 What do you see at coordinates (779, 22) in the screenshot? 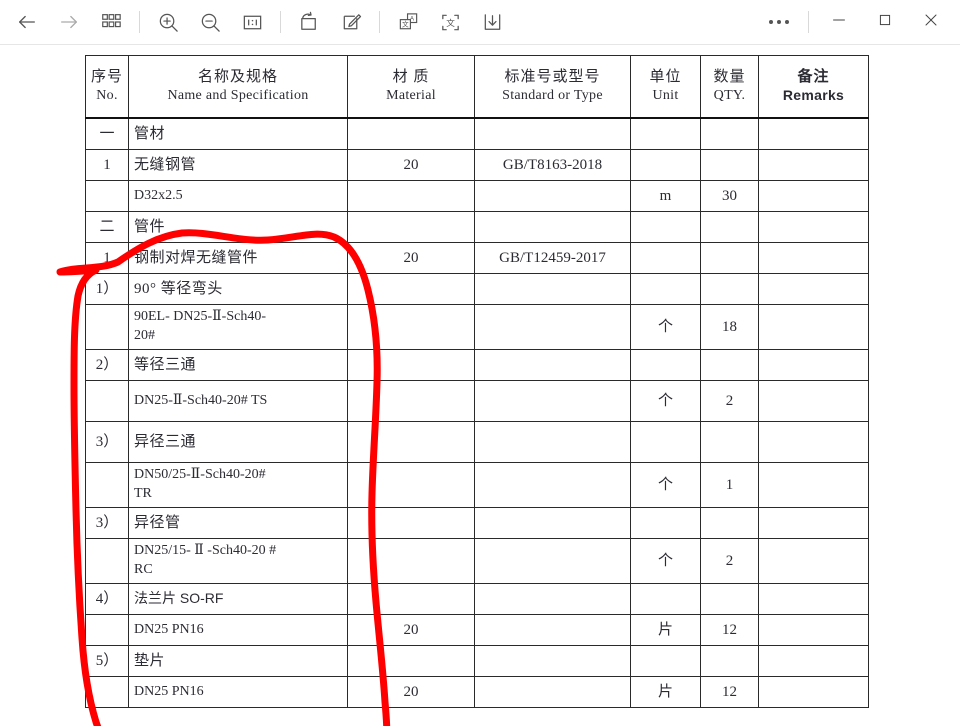
I see `more-options-button` at bounding box center [779, 22].